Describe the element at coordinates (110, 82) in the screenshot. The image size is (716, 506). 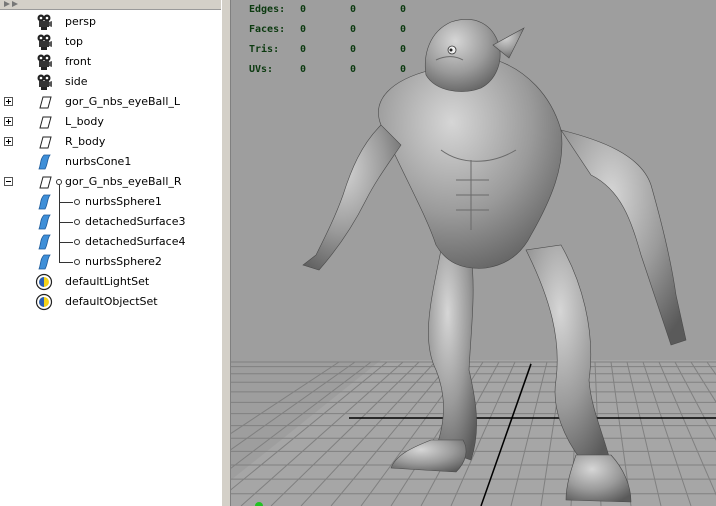
I see `outliner-item-side: side` at that location.